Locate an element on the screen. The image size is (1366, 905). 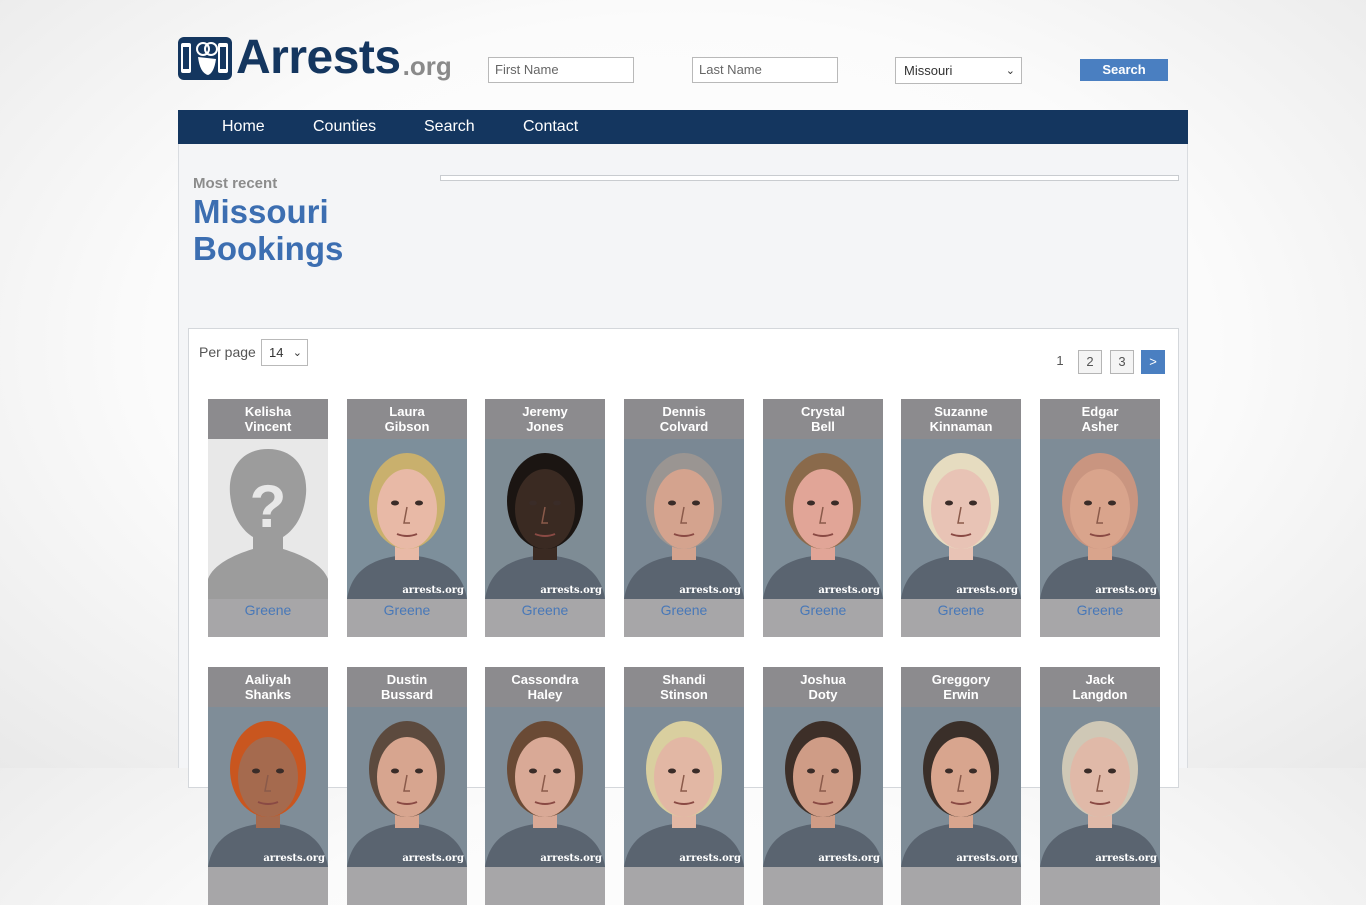
booking-card: Laura Gibson arrests.org Greene is located at coordinates (407, 518).